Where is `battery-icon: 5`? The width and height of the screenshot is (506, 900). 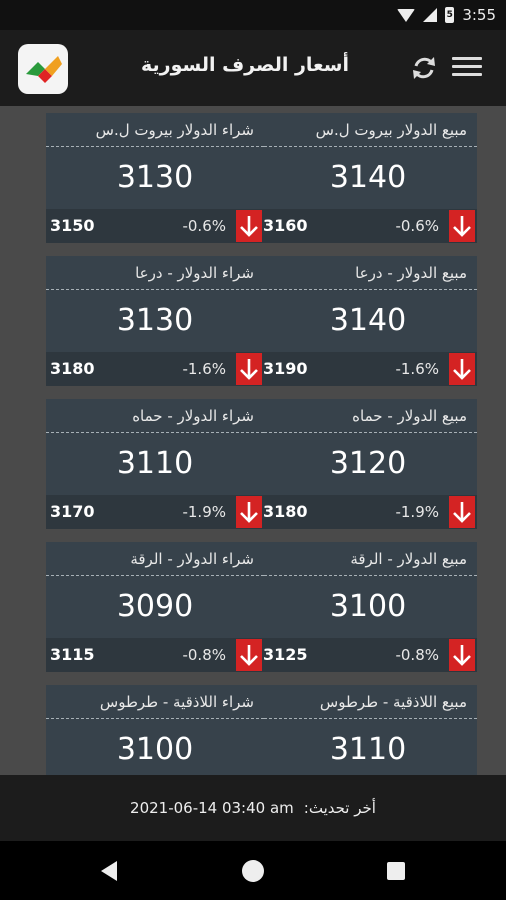 battery-icon: 5 is located at coordinates (450, 15).